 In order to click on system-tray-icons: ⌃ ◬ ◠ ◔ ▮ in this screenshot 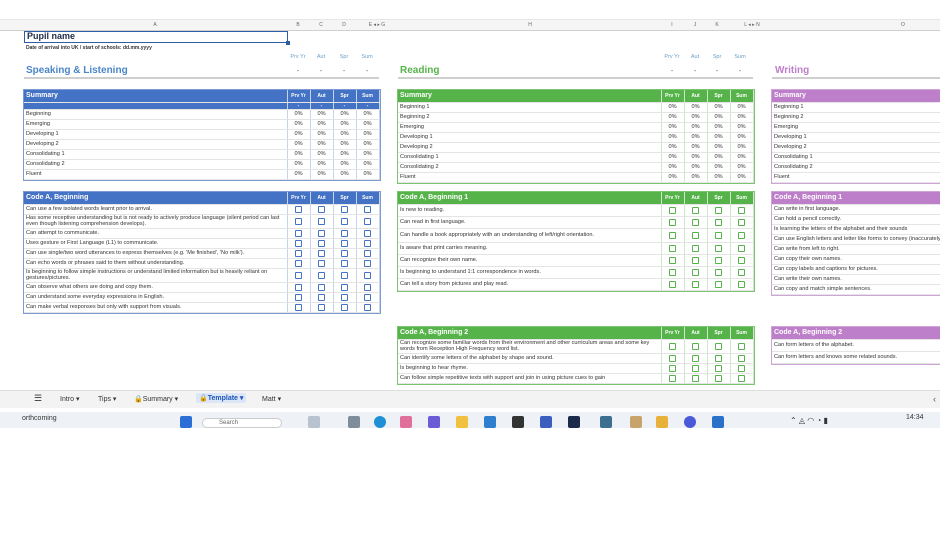, I will do `click(809, 420)`.